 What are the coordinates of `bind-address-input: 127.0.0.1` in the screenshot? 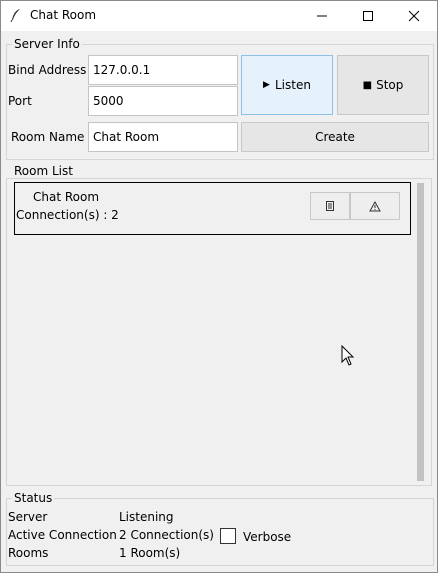 It's located at (163, 70).